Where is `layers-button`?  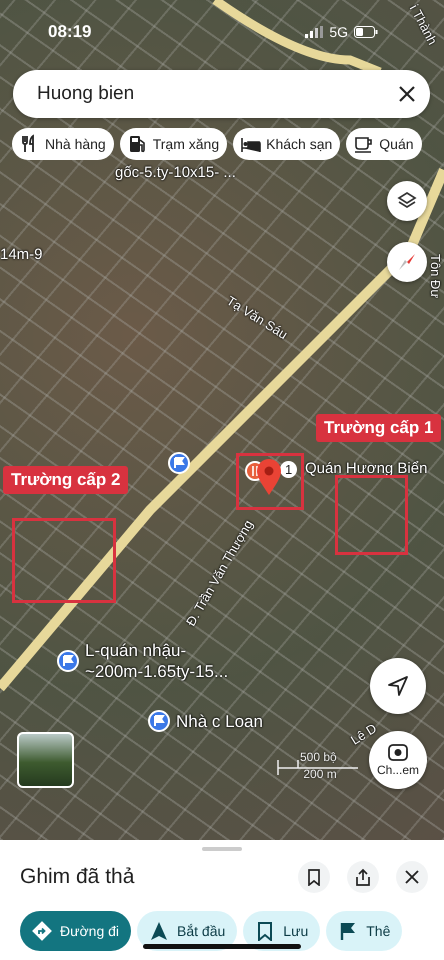
layers-button is located at coordinates (407, 201).